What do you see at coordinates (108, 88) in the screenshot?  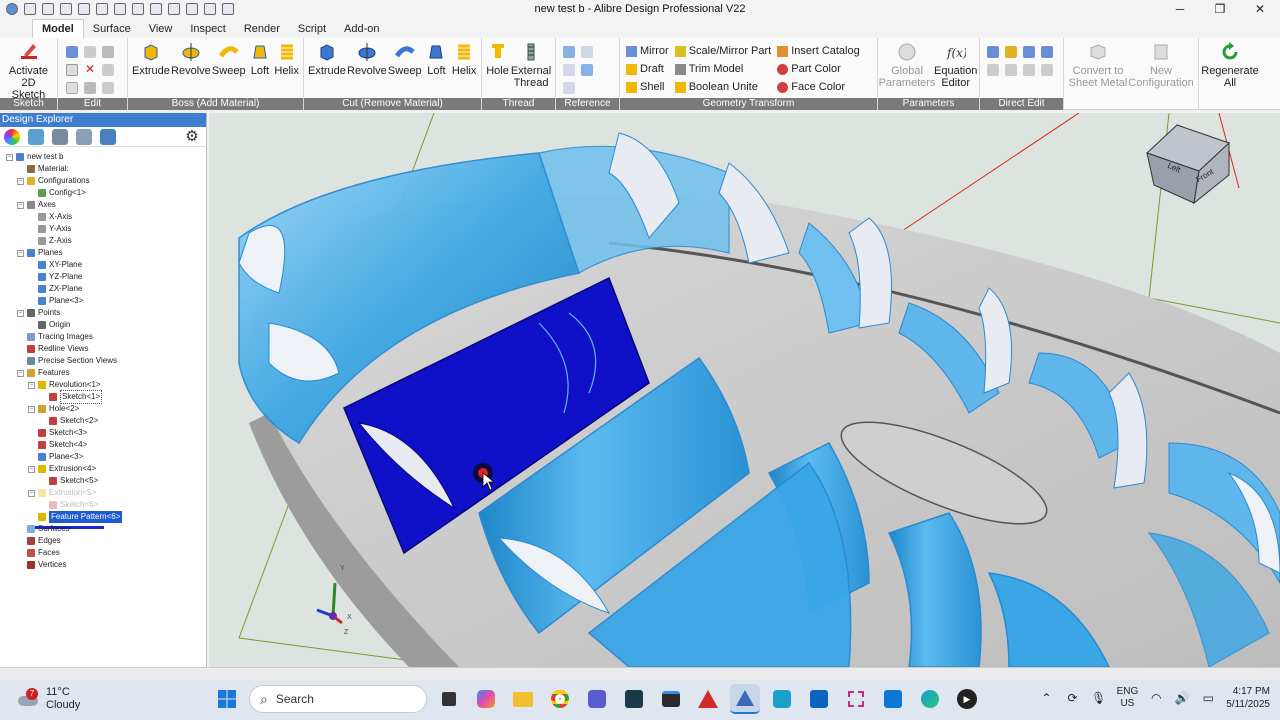 I see `repeat-icon` at bounding box center [108, 88].